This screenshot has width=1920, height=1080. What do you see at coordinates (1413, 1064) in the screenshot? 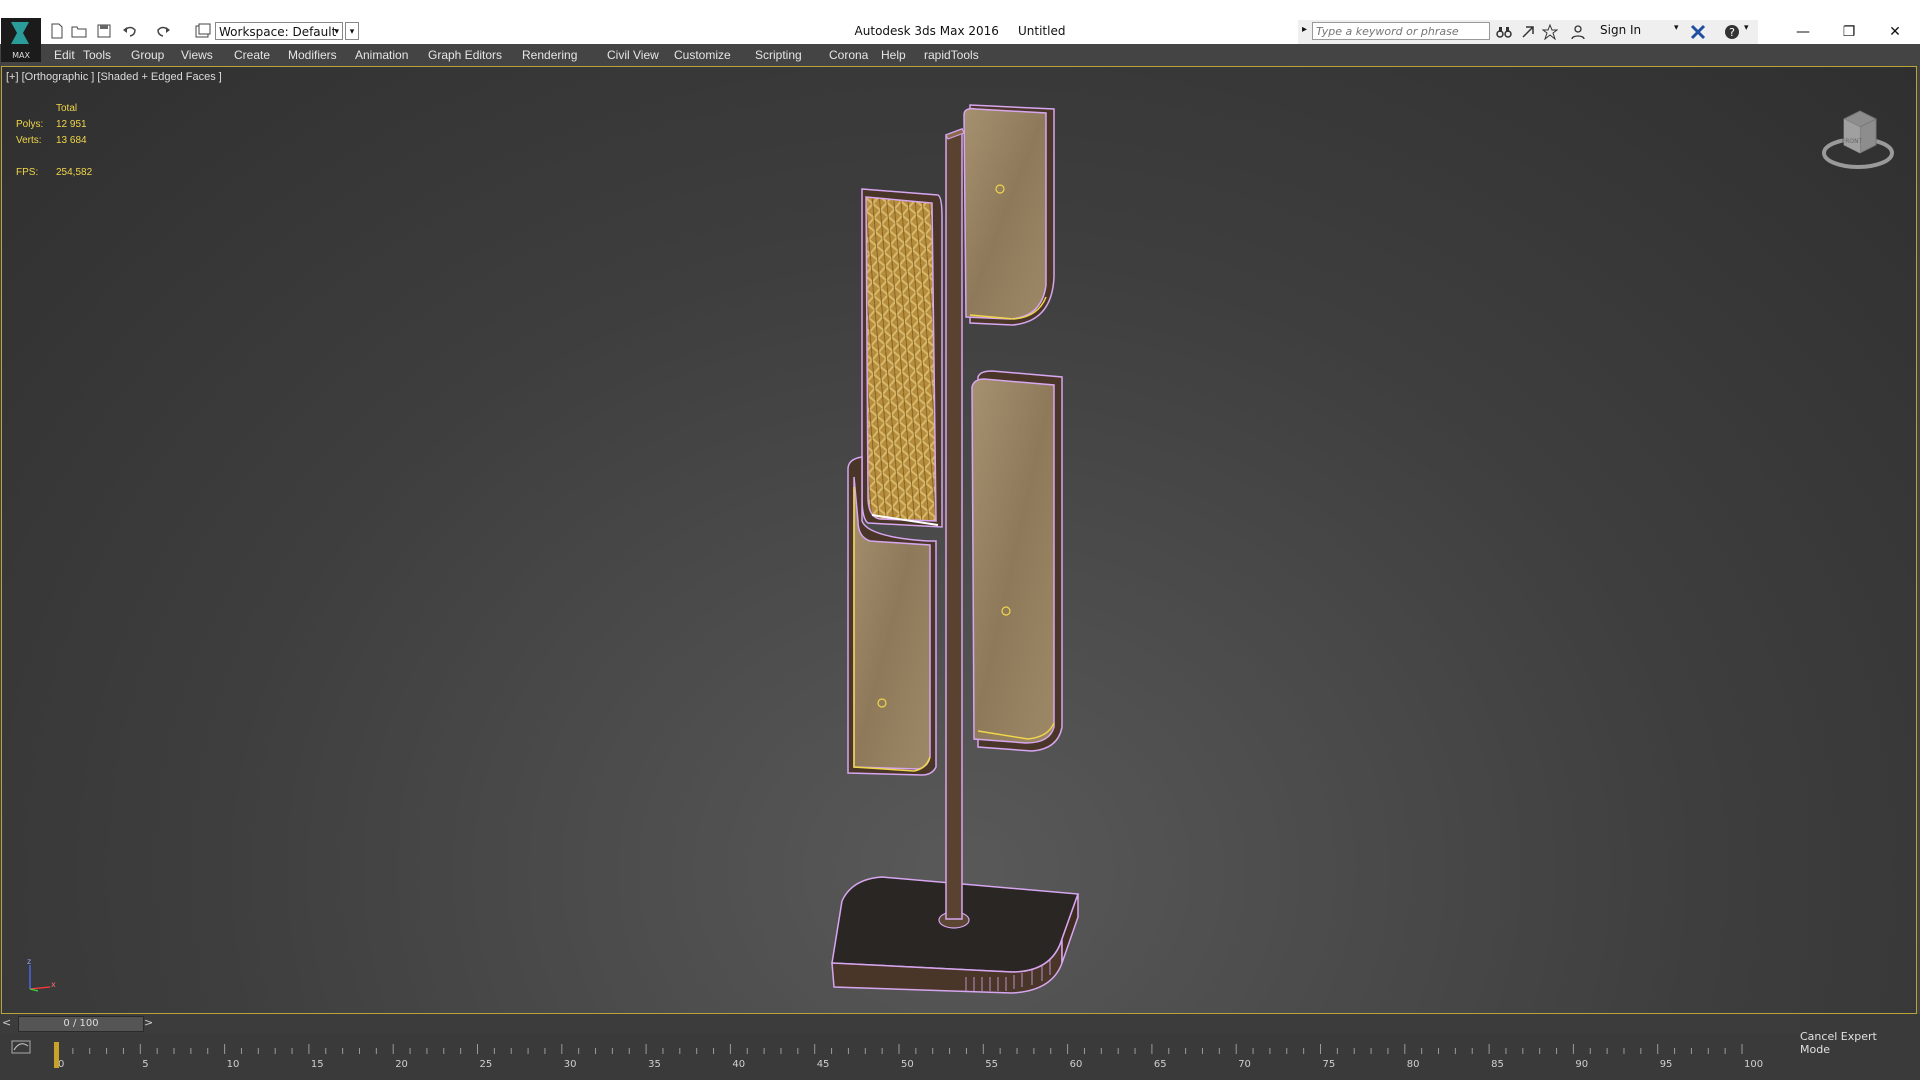
I see `ruler-tick-label: 80` at bounding box center [1413, 1064].